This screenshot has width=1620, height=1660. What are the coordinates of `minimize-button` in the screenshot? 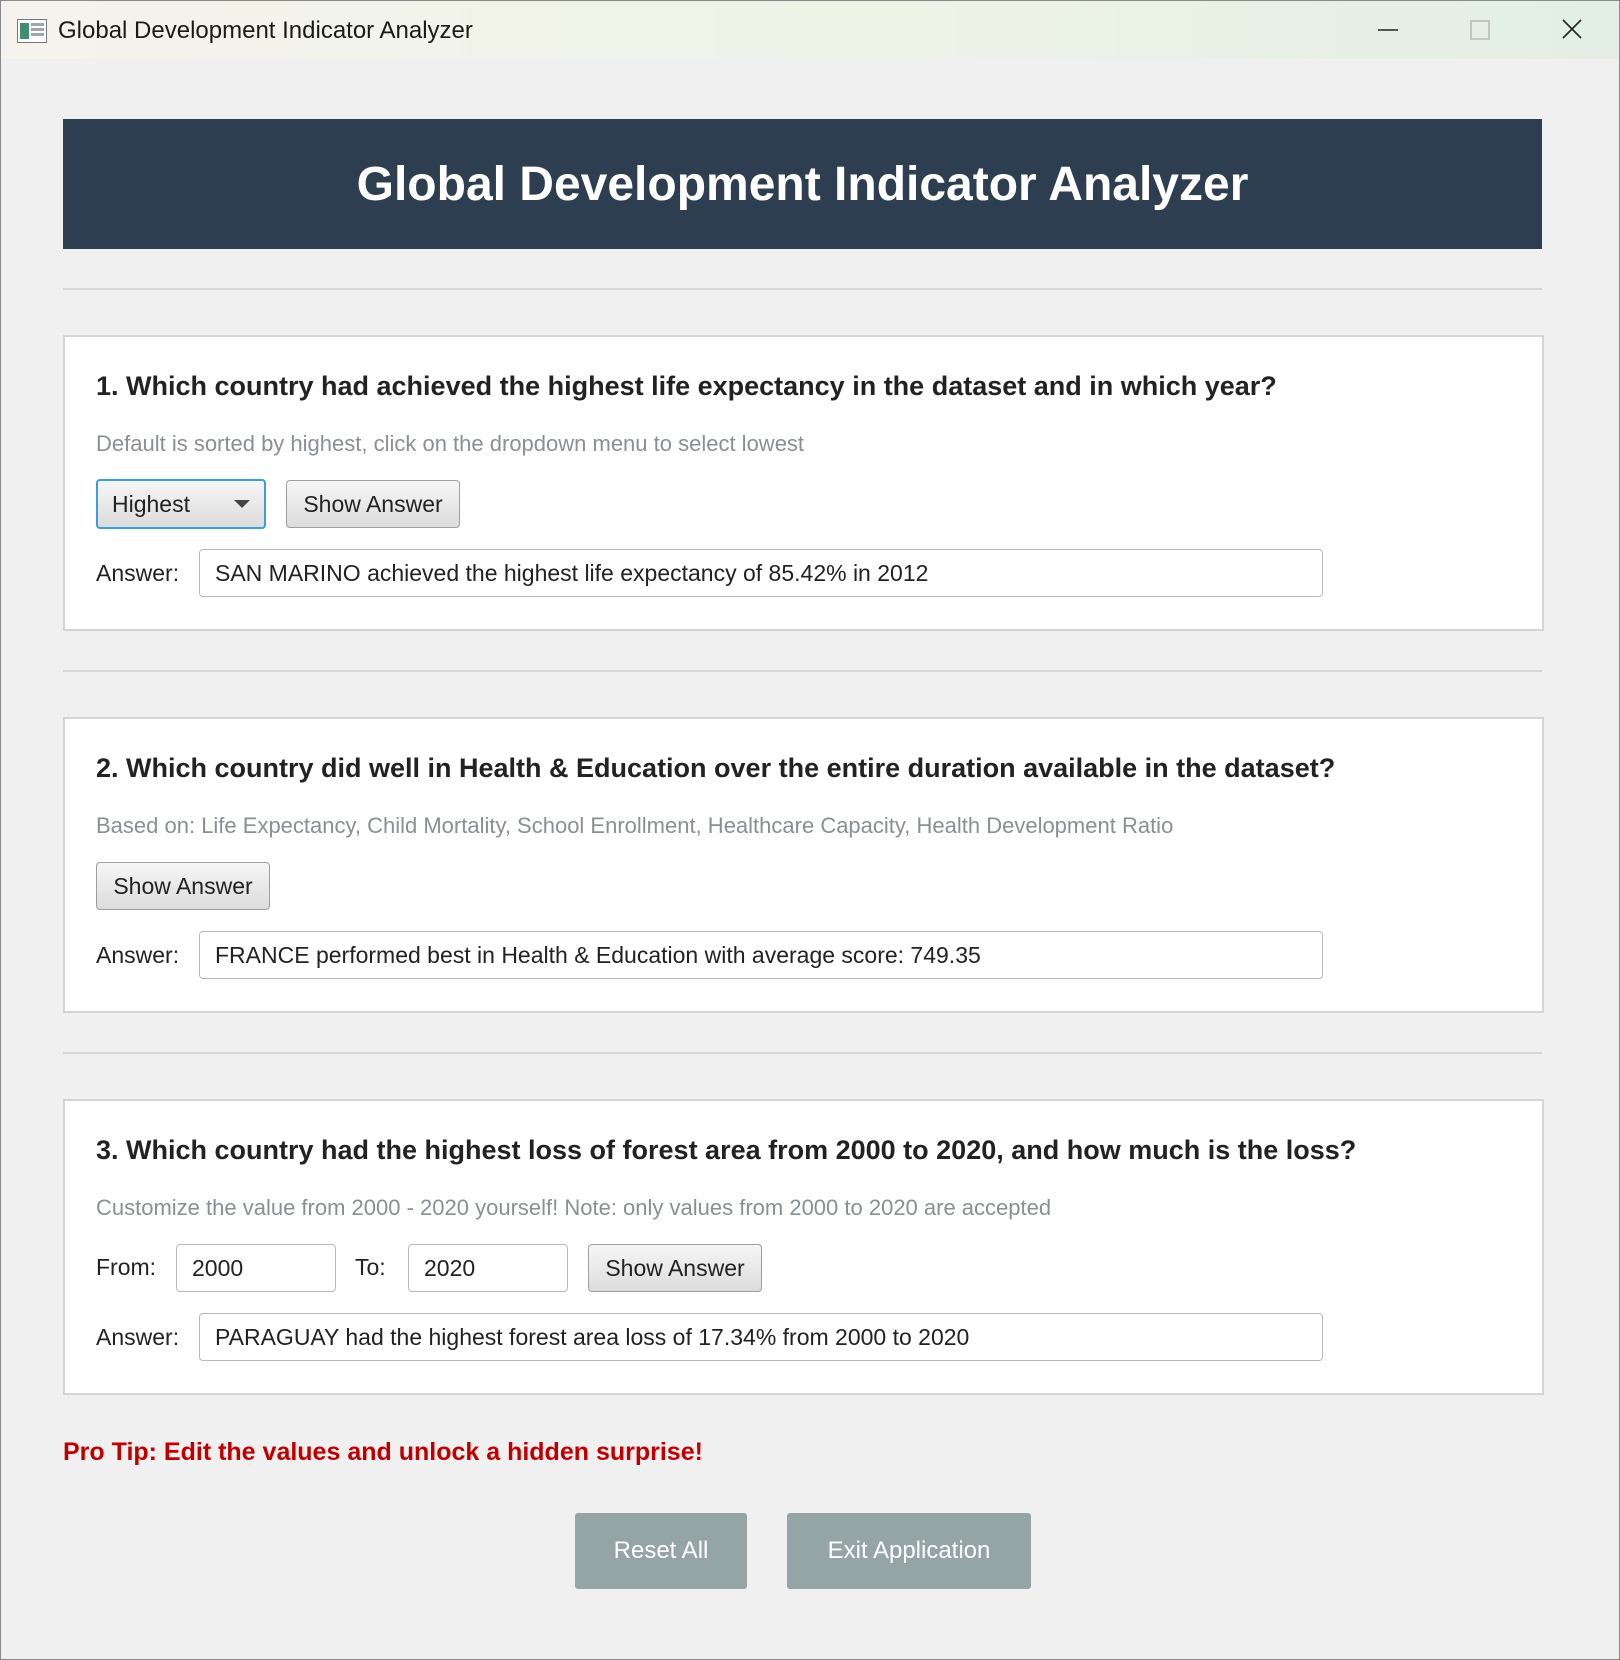 It's located at (1388, 30).